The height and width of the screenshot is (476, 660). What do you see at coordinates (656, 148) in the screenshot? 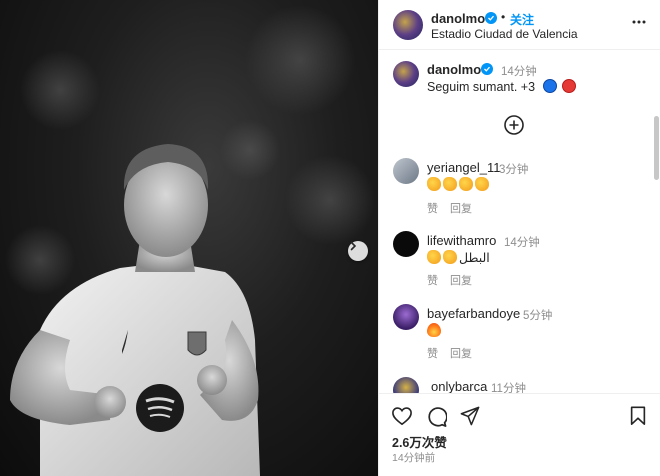
I see `comments-scrollbar` at bounding box center [656, 148].